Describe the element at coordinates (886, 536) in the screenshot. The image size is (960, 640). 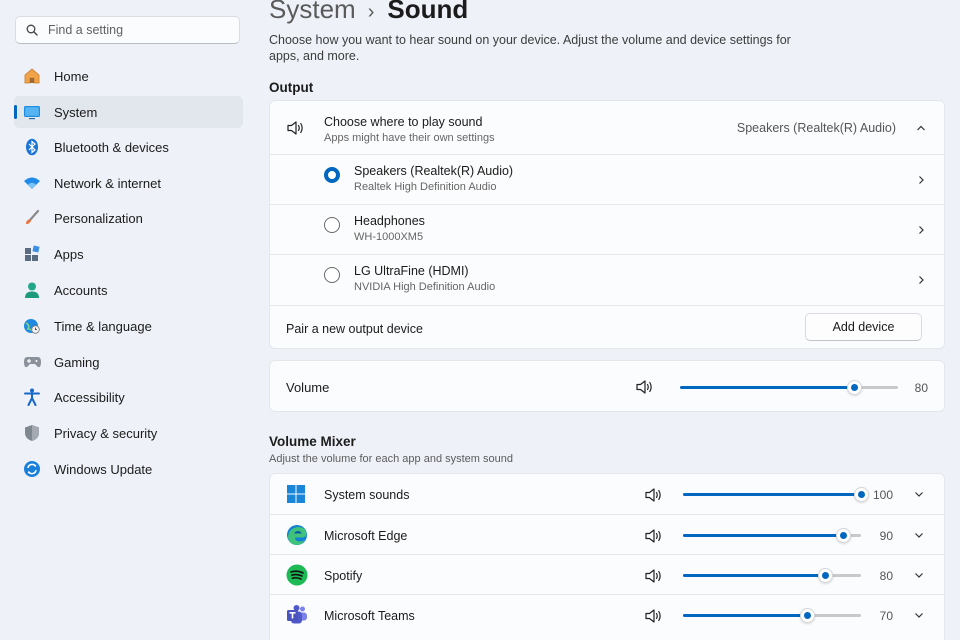
I see `app-volume-value: 90` at that location.